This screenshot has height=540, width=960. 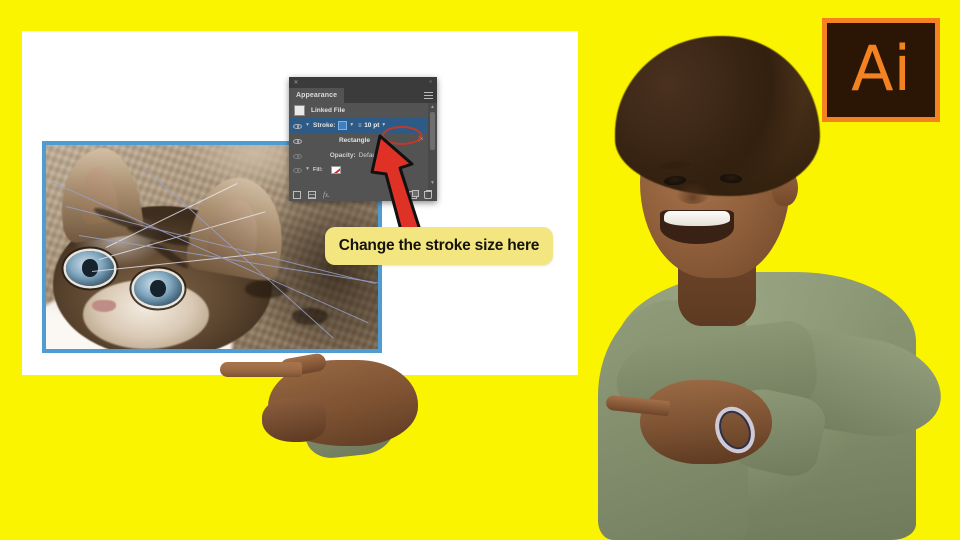 I want to click on add-new-effect-icon: fx., so click(x=327, y=195).